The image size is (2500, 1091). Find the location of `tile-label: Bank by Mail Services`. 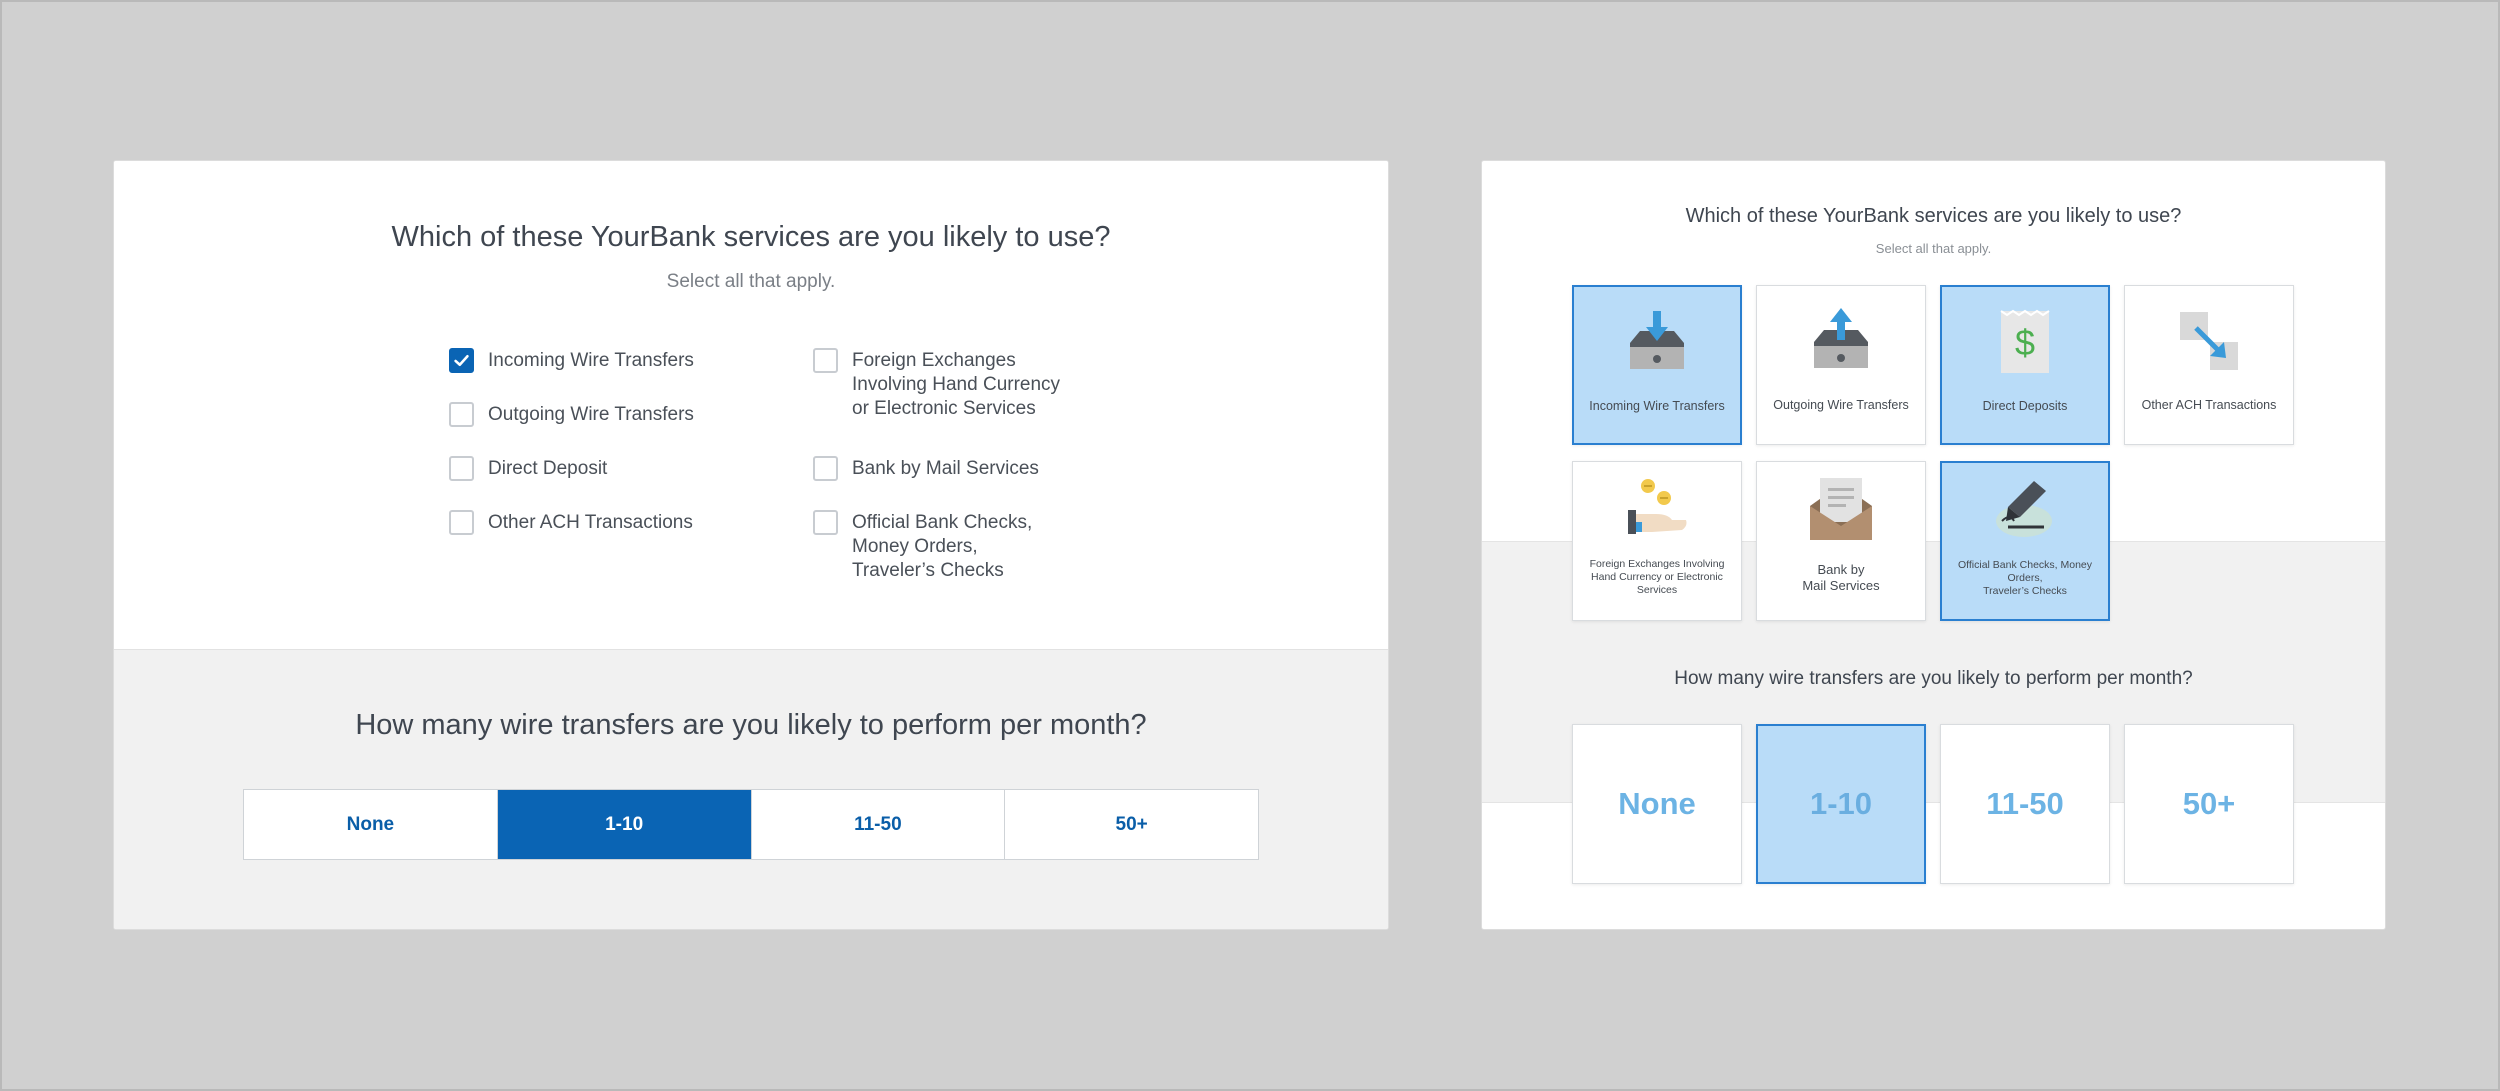

tile-label: Bank by Mail Services is located at coordinates (1841, 577).